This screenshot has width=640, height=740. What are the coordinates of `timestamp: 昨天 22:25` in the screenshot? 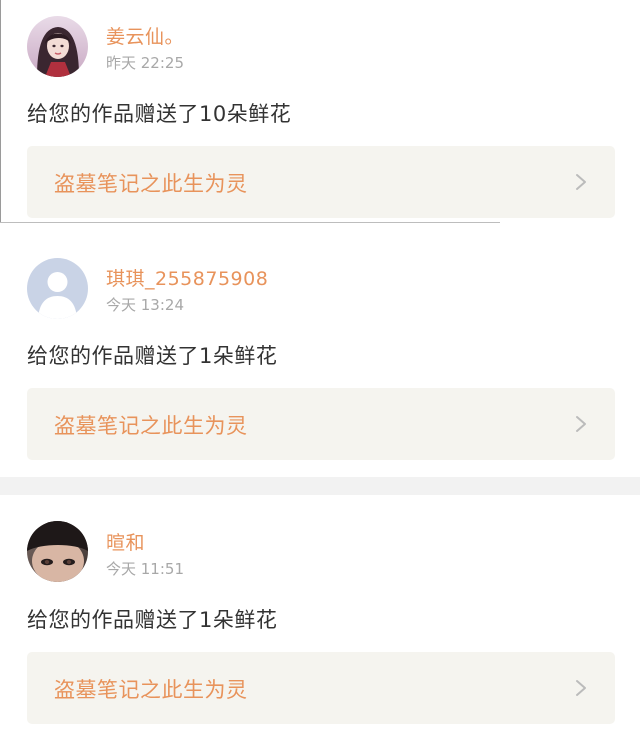 It's located at (145, 63).